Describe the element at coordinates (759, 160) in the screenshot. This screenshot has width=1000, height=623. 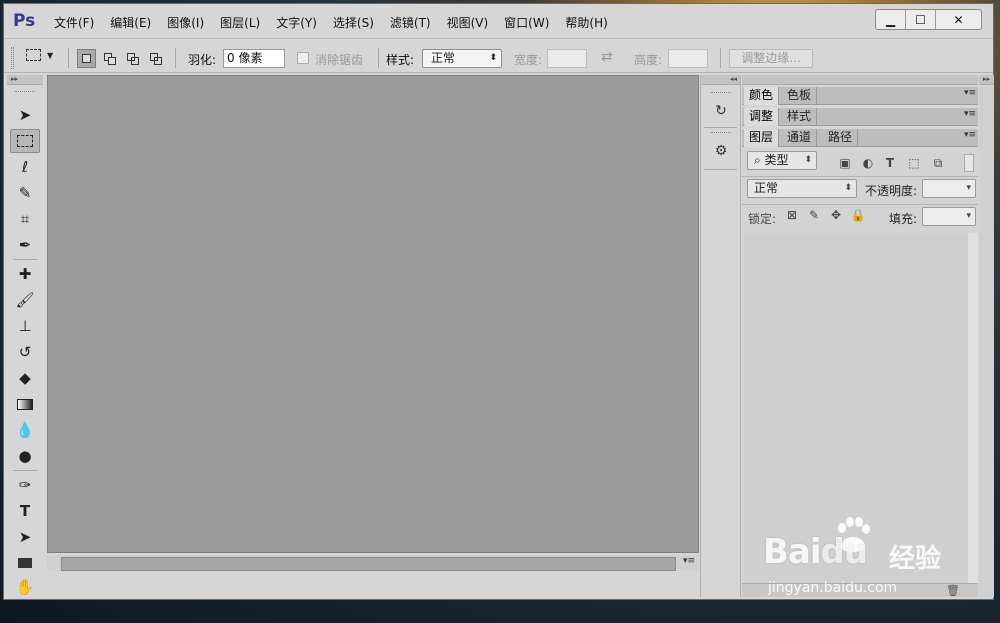
I see `search-icon: ⌕` at that location.